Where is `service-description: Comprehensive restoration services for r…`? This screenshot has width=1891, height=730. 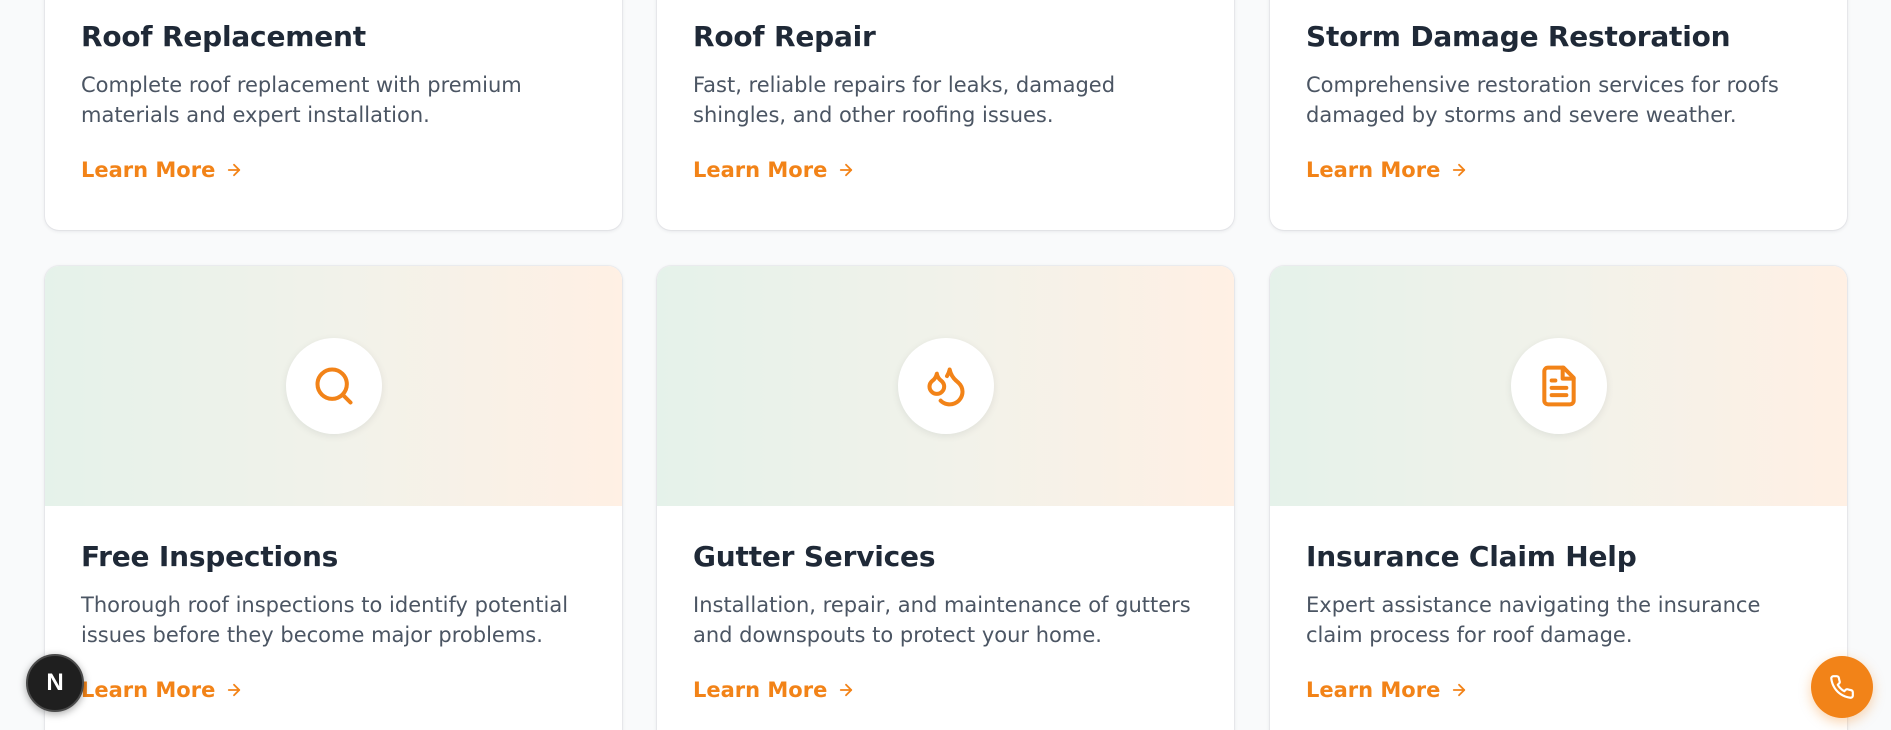 service-description: Comprehensive restoration services for r… is located at coordinates (1542, 99).